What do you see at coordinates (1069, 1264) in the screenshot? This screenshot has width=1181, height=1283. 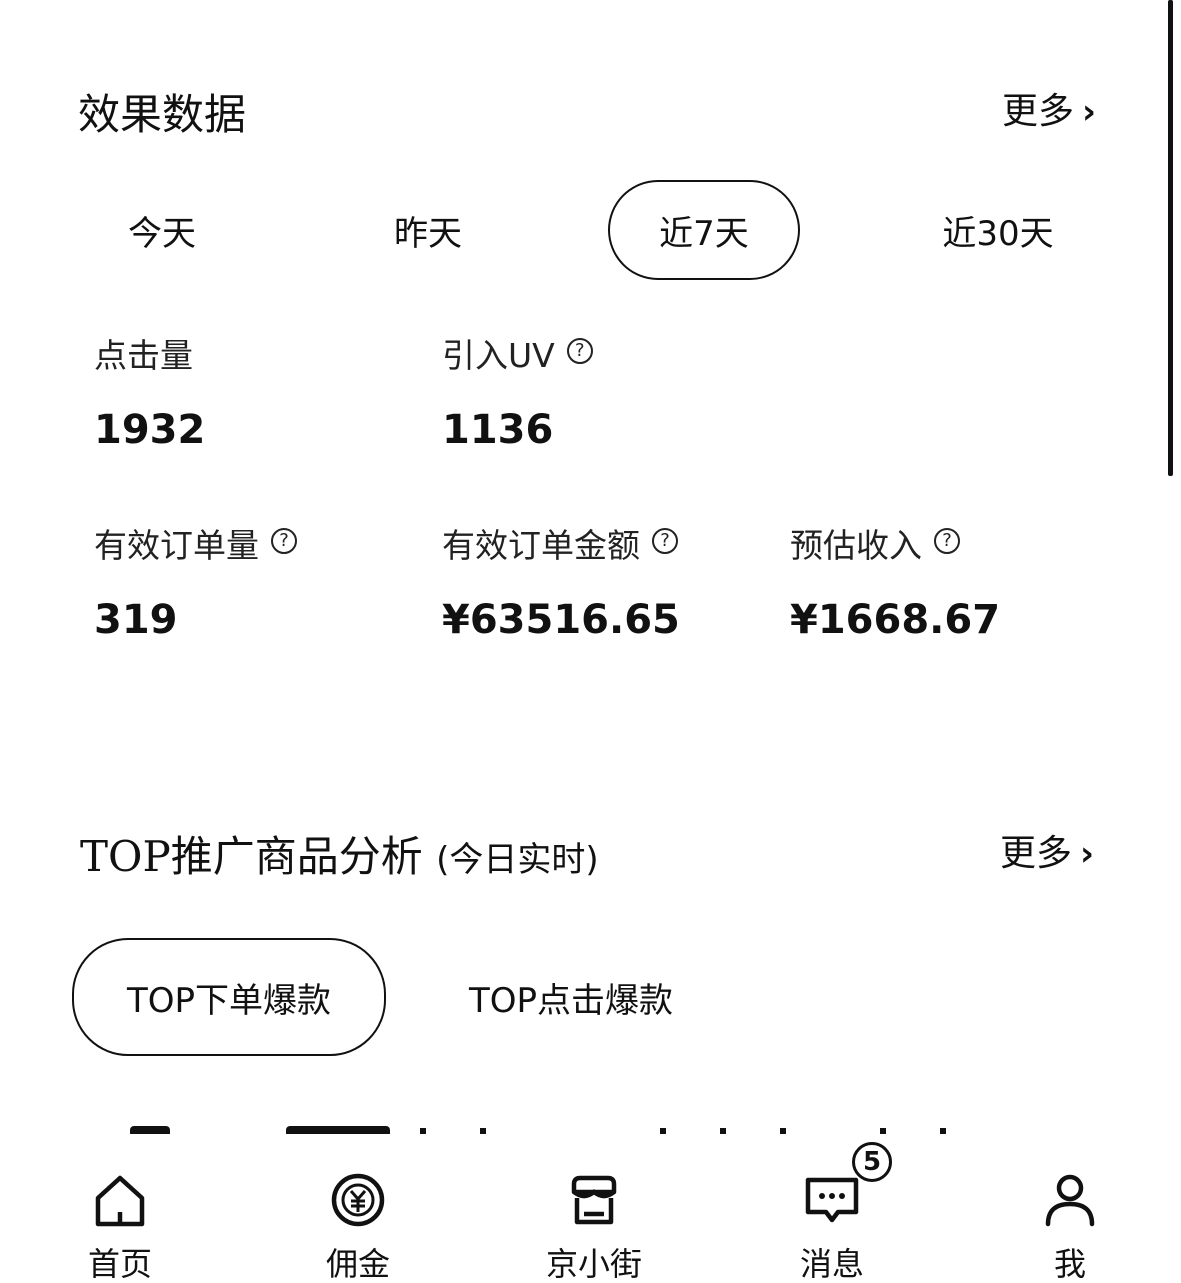 I see `nav-label: 我` at bounding box center [1069, 1264].